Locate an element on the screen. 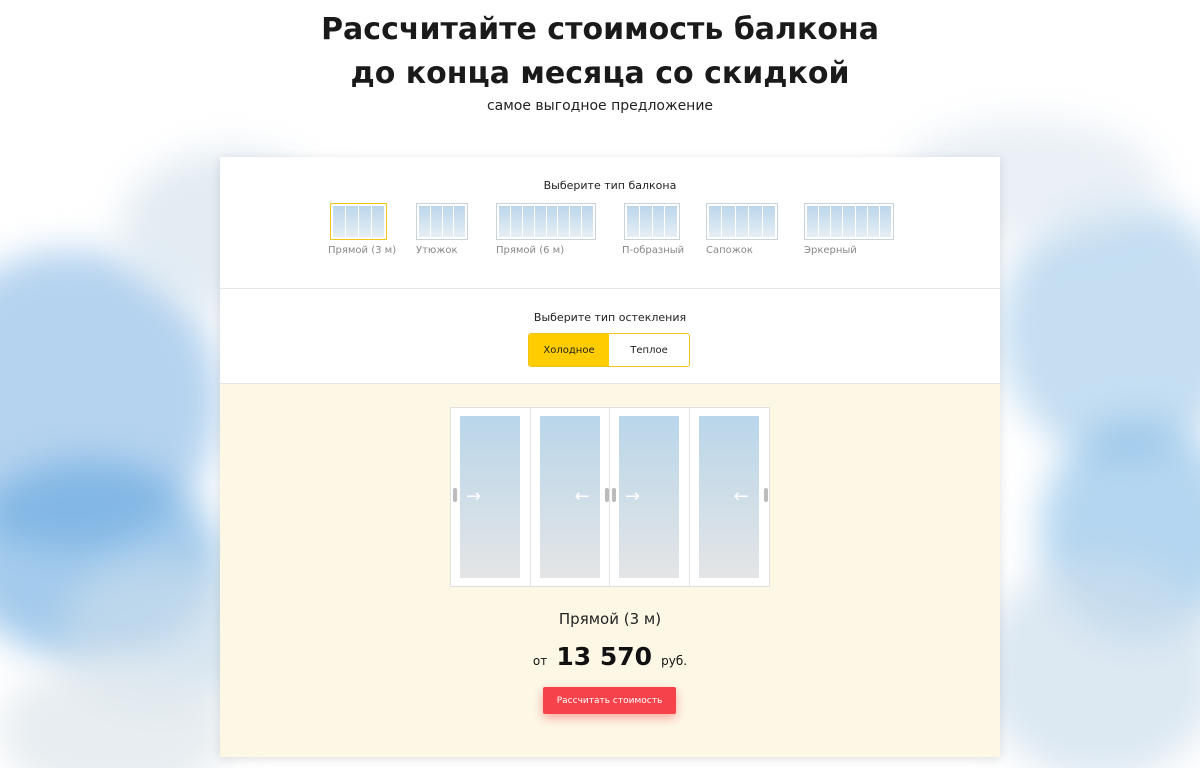 The height and width of the screenshot is (768, 1200). balcony-type-label-straight-3m: Прямой (3 м) is located at coordinates (362, 250).